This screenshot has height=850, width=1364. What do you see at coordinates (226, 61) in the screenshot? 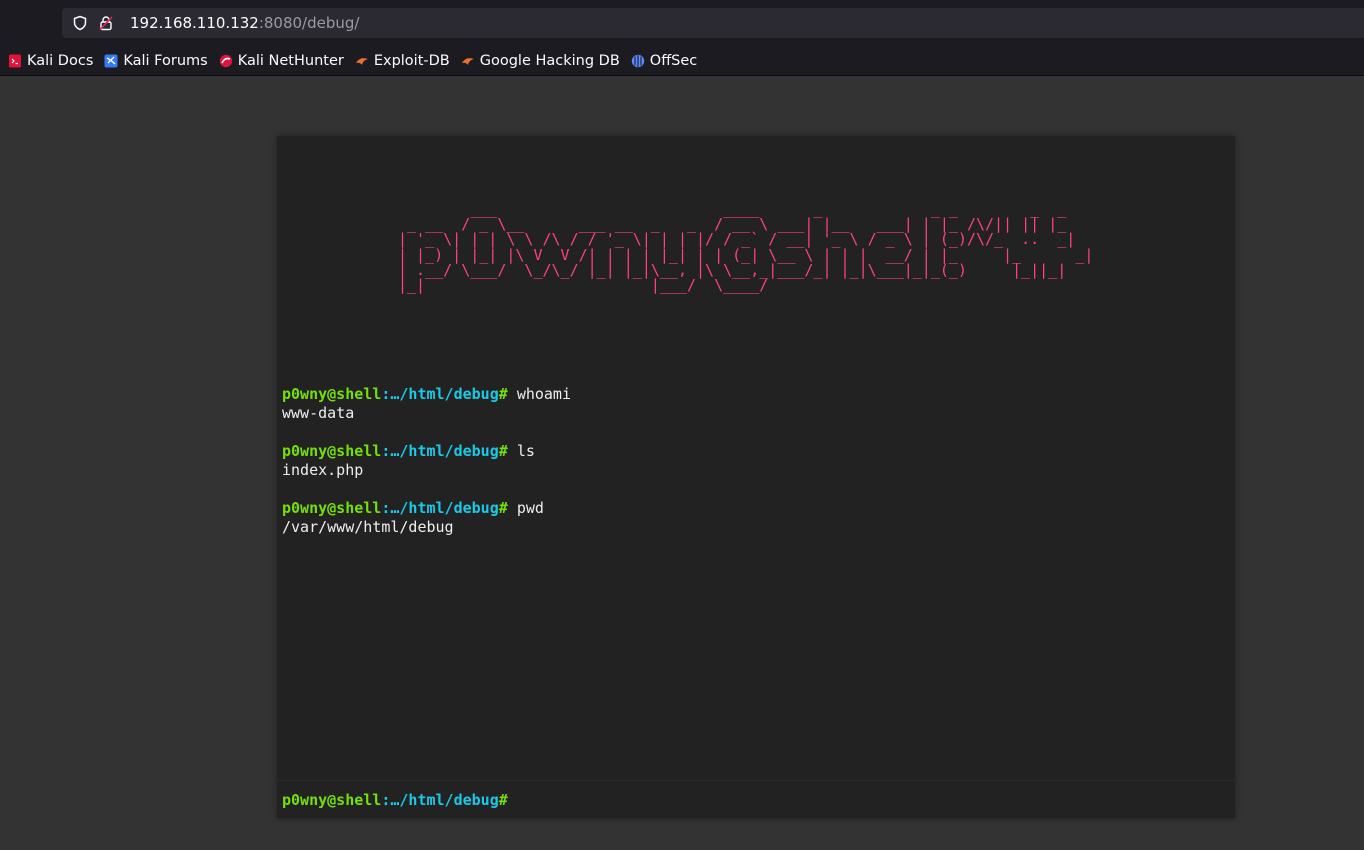
I see `kali-nethunter-icon` at bounding box center [226, 61].